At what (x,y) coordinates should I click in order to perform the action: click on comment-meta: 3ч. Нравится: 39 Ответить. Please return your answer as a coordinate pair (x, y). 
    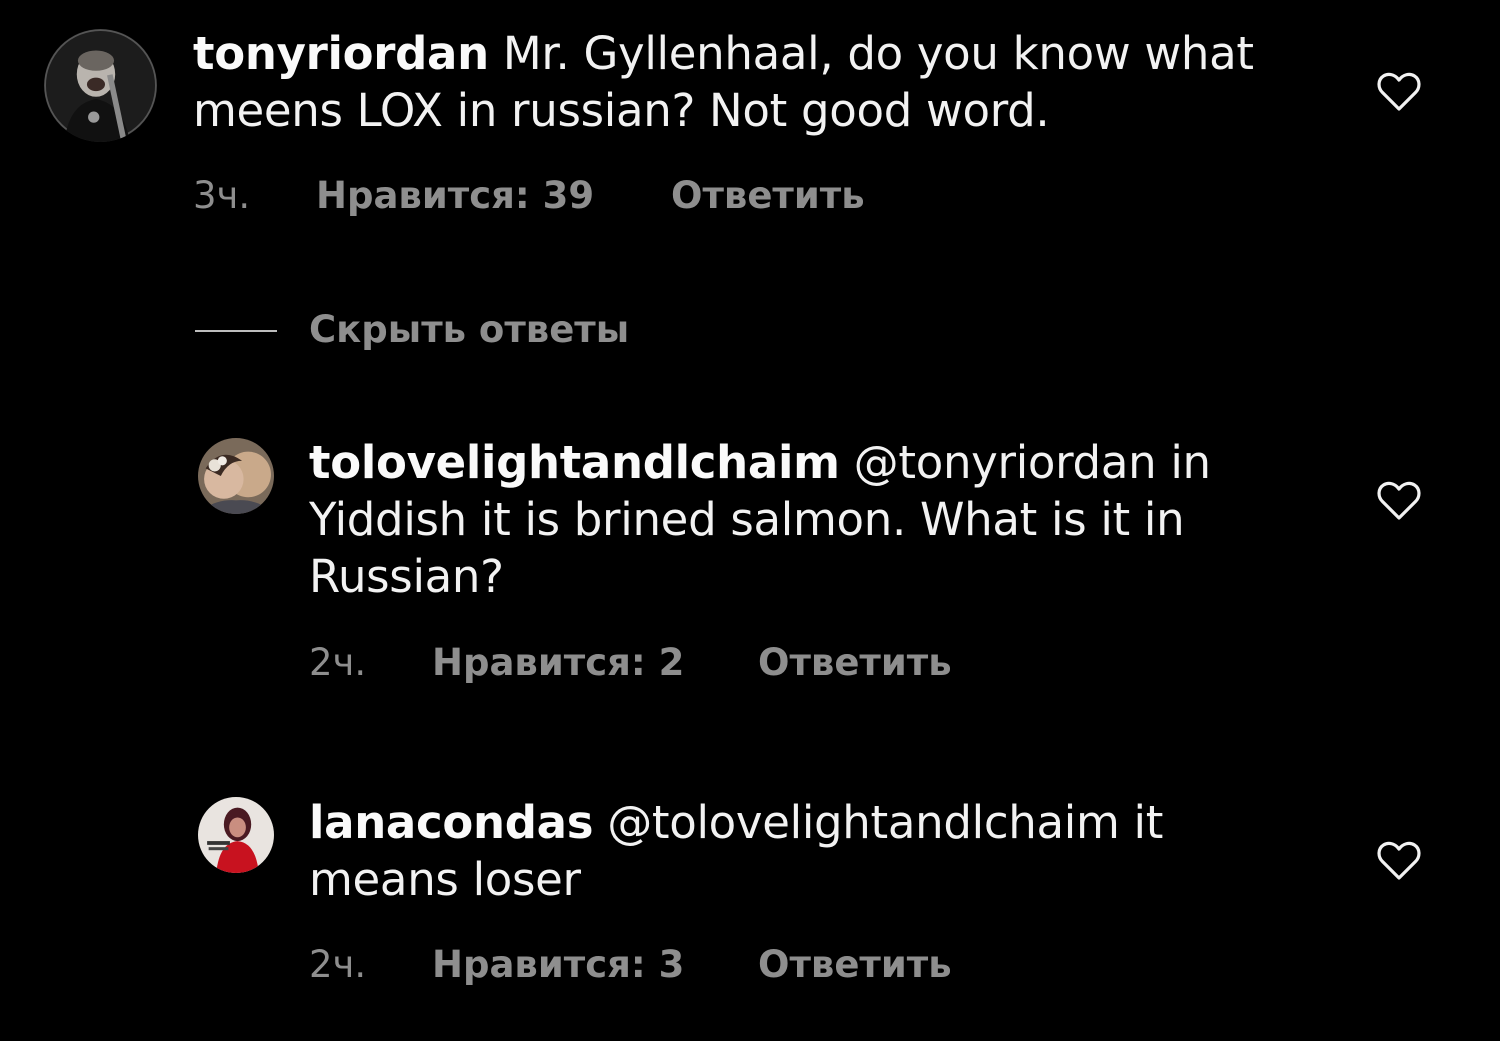
    Looking at the image, I should click on (643, 196).